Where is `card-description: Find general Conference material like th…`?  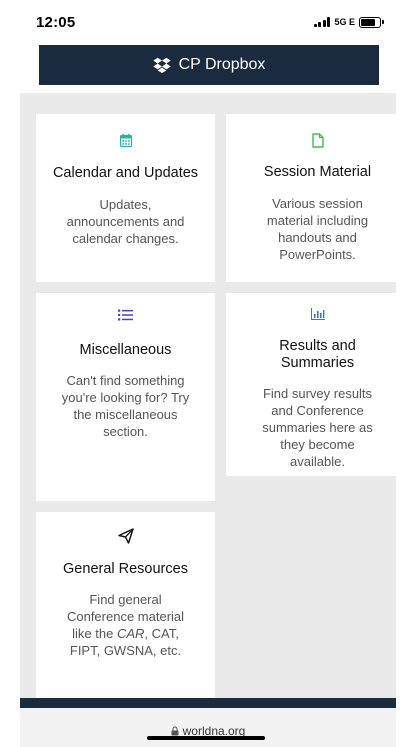 card-description: Find general Conference material like th… is located at coordinates (125, 625).